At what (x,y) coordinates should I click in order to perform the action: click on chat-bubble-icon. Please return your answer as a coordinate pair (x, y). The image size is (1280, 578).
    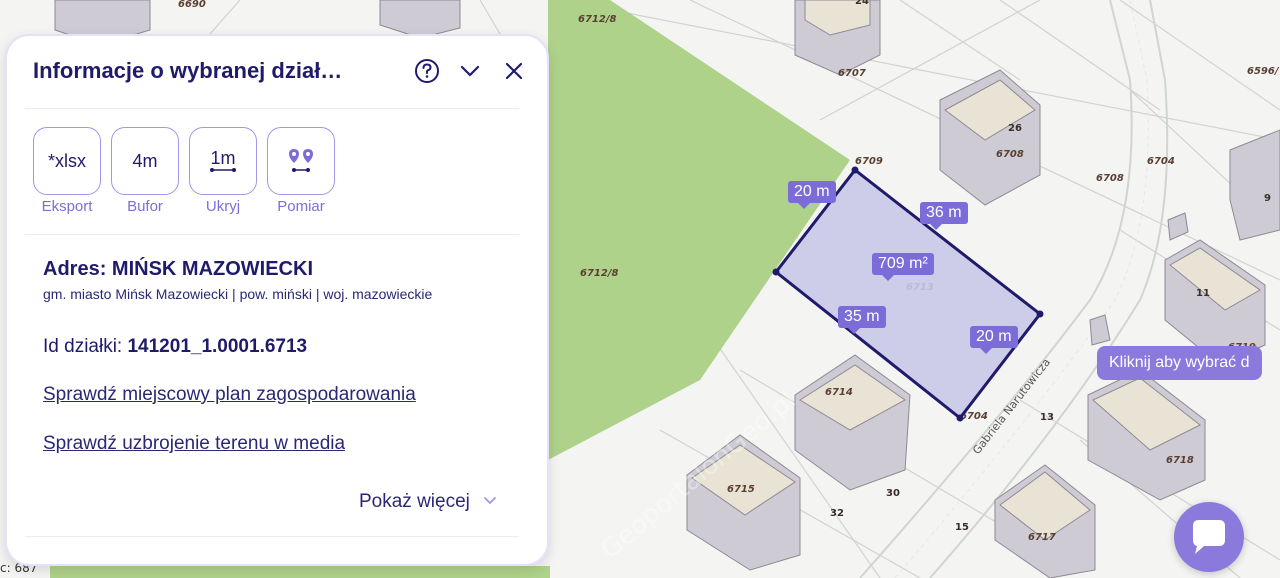
    Looking at the image, I should click on (1209, 537).